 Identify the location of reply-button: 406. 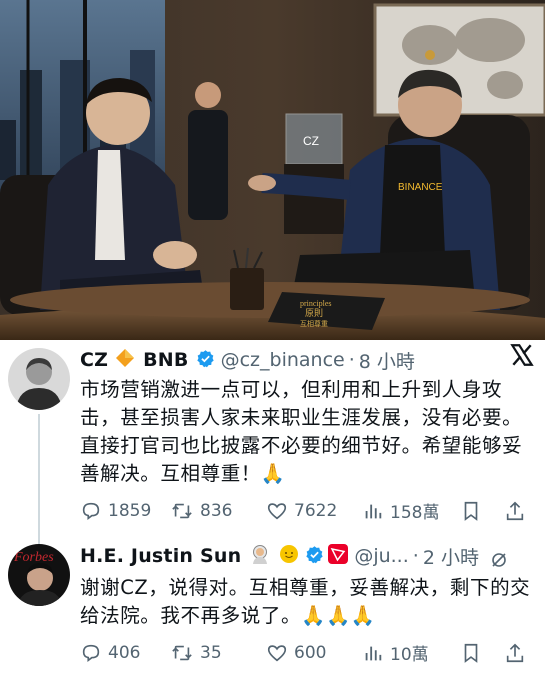
(125, 653).